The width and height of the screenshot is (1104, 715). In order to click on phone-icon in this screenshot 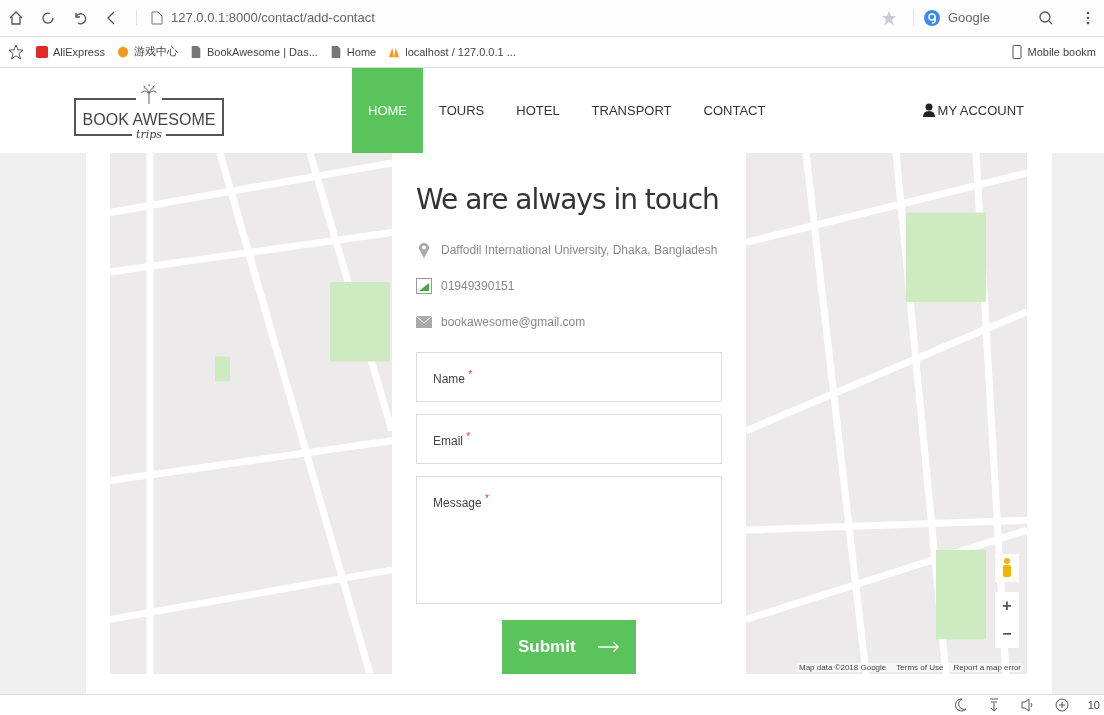, I will do `click(1016, 51)`.